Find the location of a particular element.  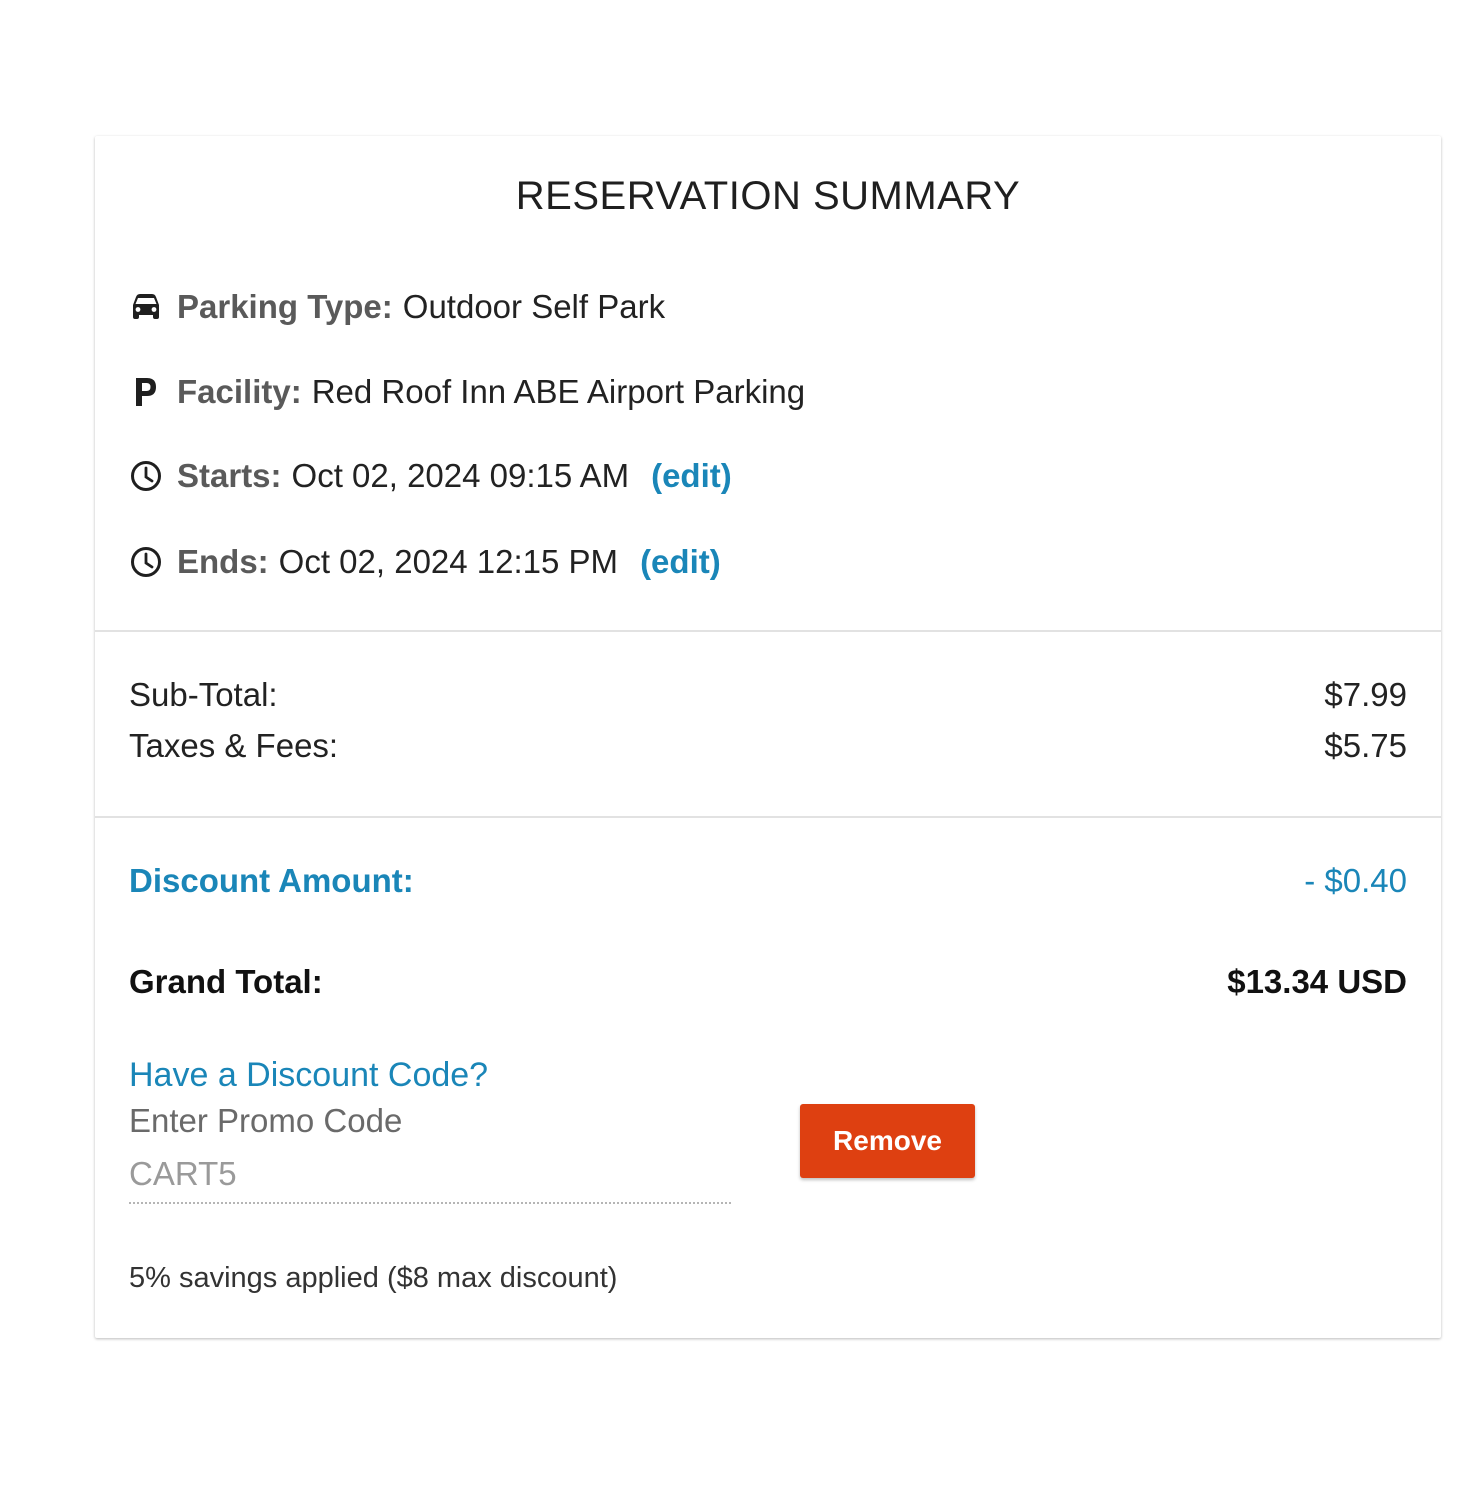

subtotal-label: Sub-Total: is located at coordinates (203, 694).